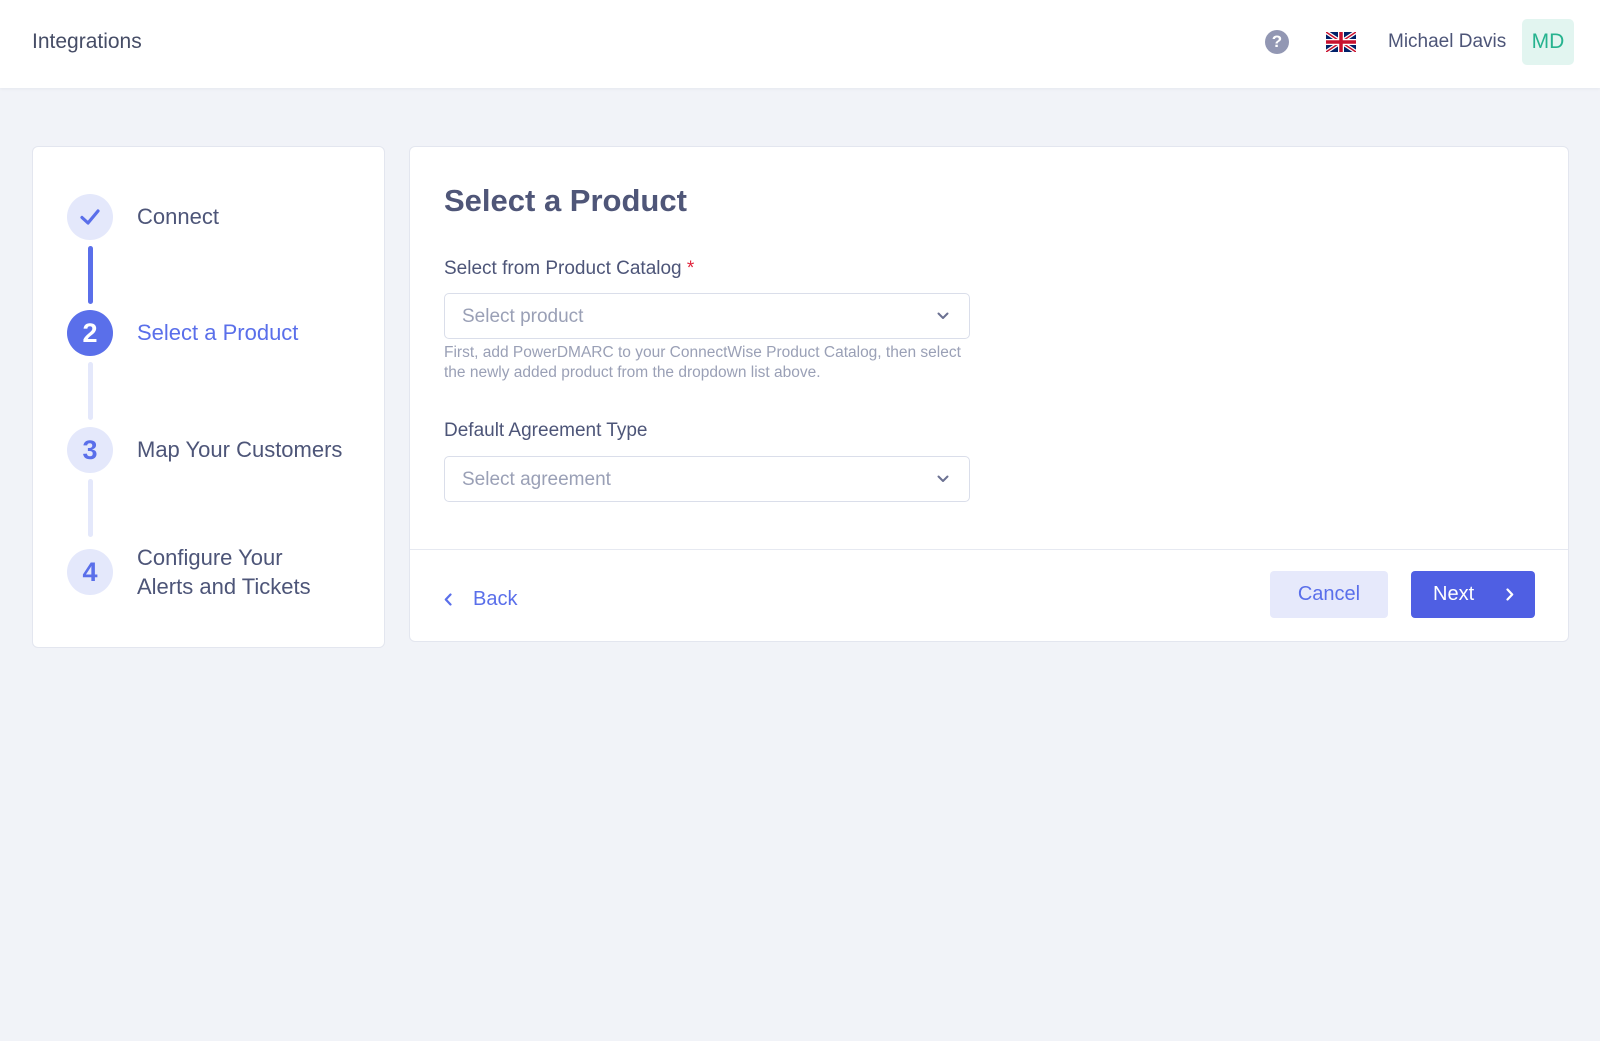 The width and height of the screenshot is (1600, 1041). What do you see at coordinates (1341, 42) in the screenshot?
I see `uk-flag-icon` at bounding box center [1341, 42].